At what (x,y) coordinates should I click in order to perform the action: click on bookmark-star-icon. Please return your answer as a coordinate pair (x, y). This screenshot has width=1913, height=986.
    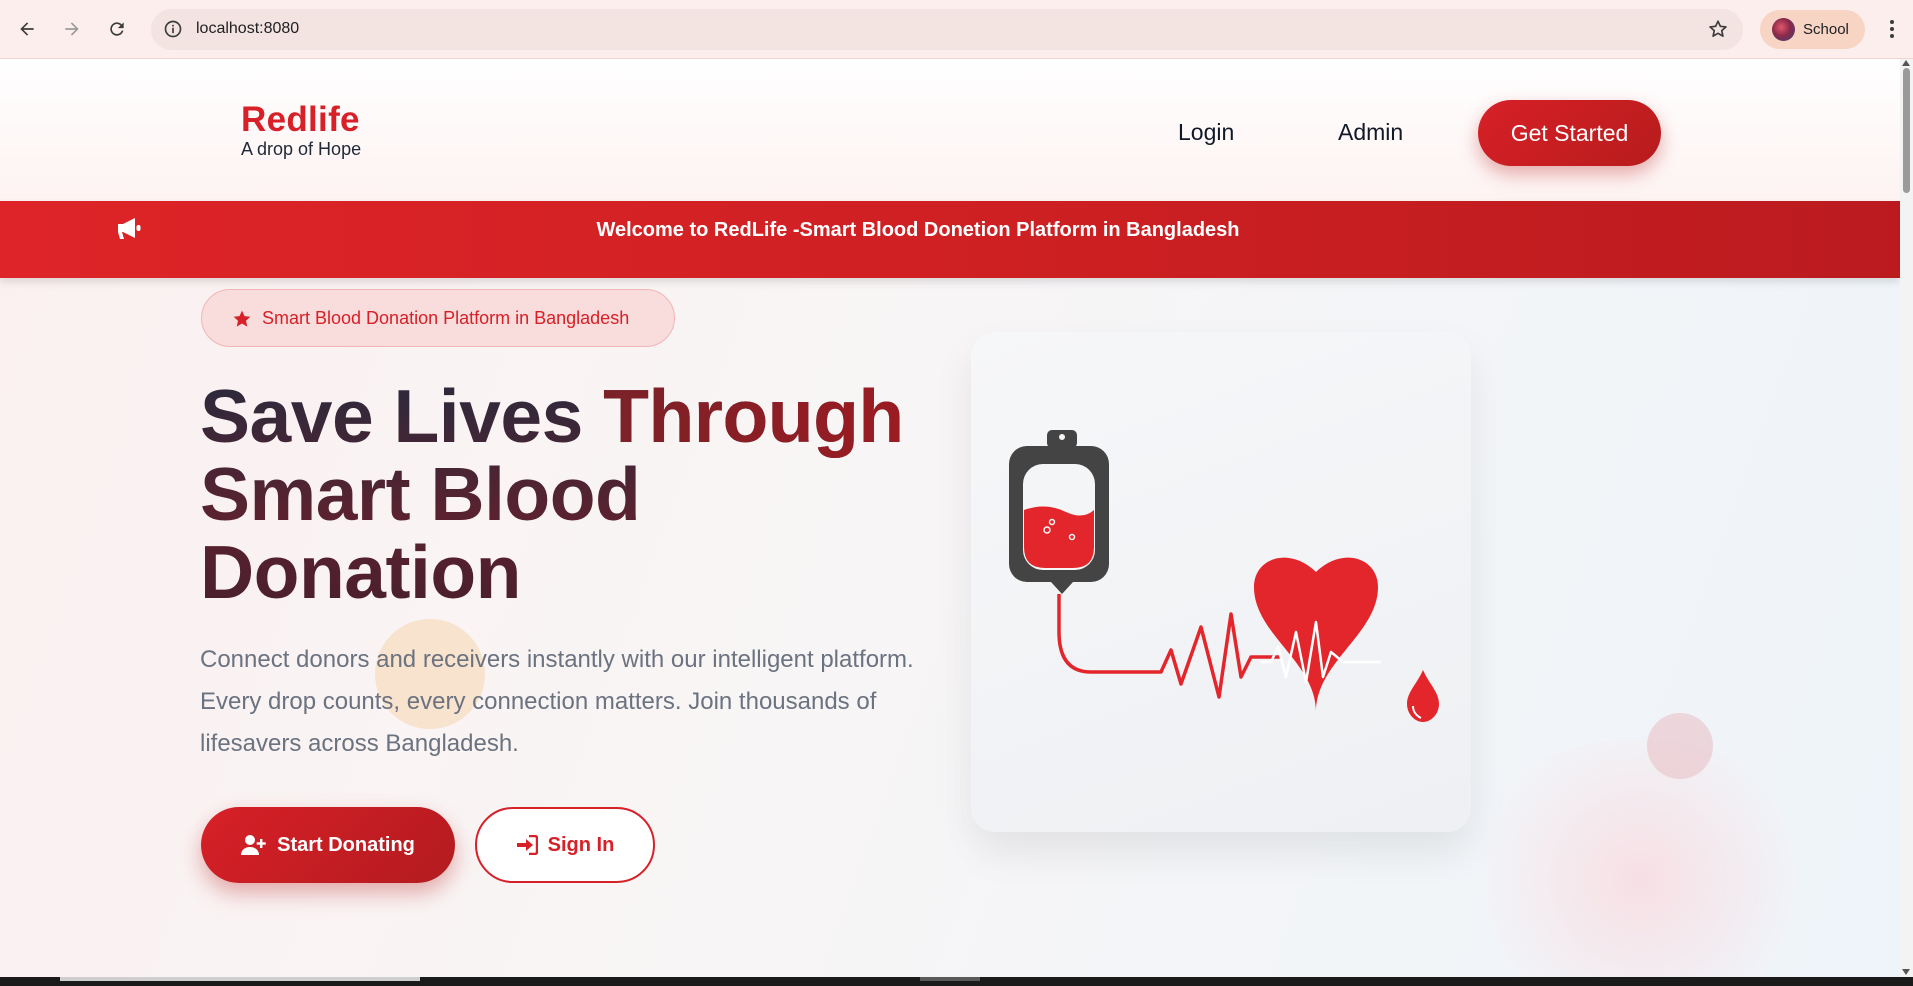
    Looking at the image, I should click on (1718, 29).